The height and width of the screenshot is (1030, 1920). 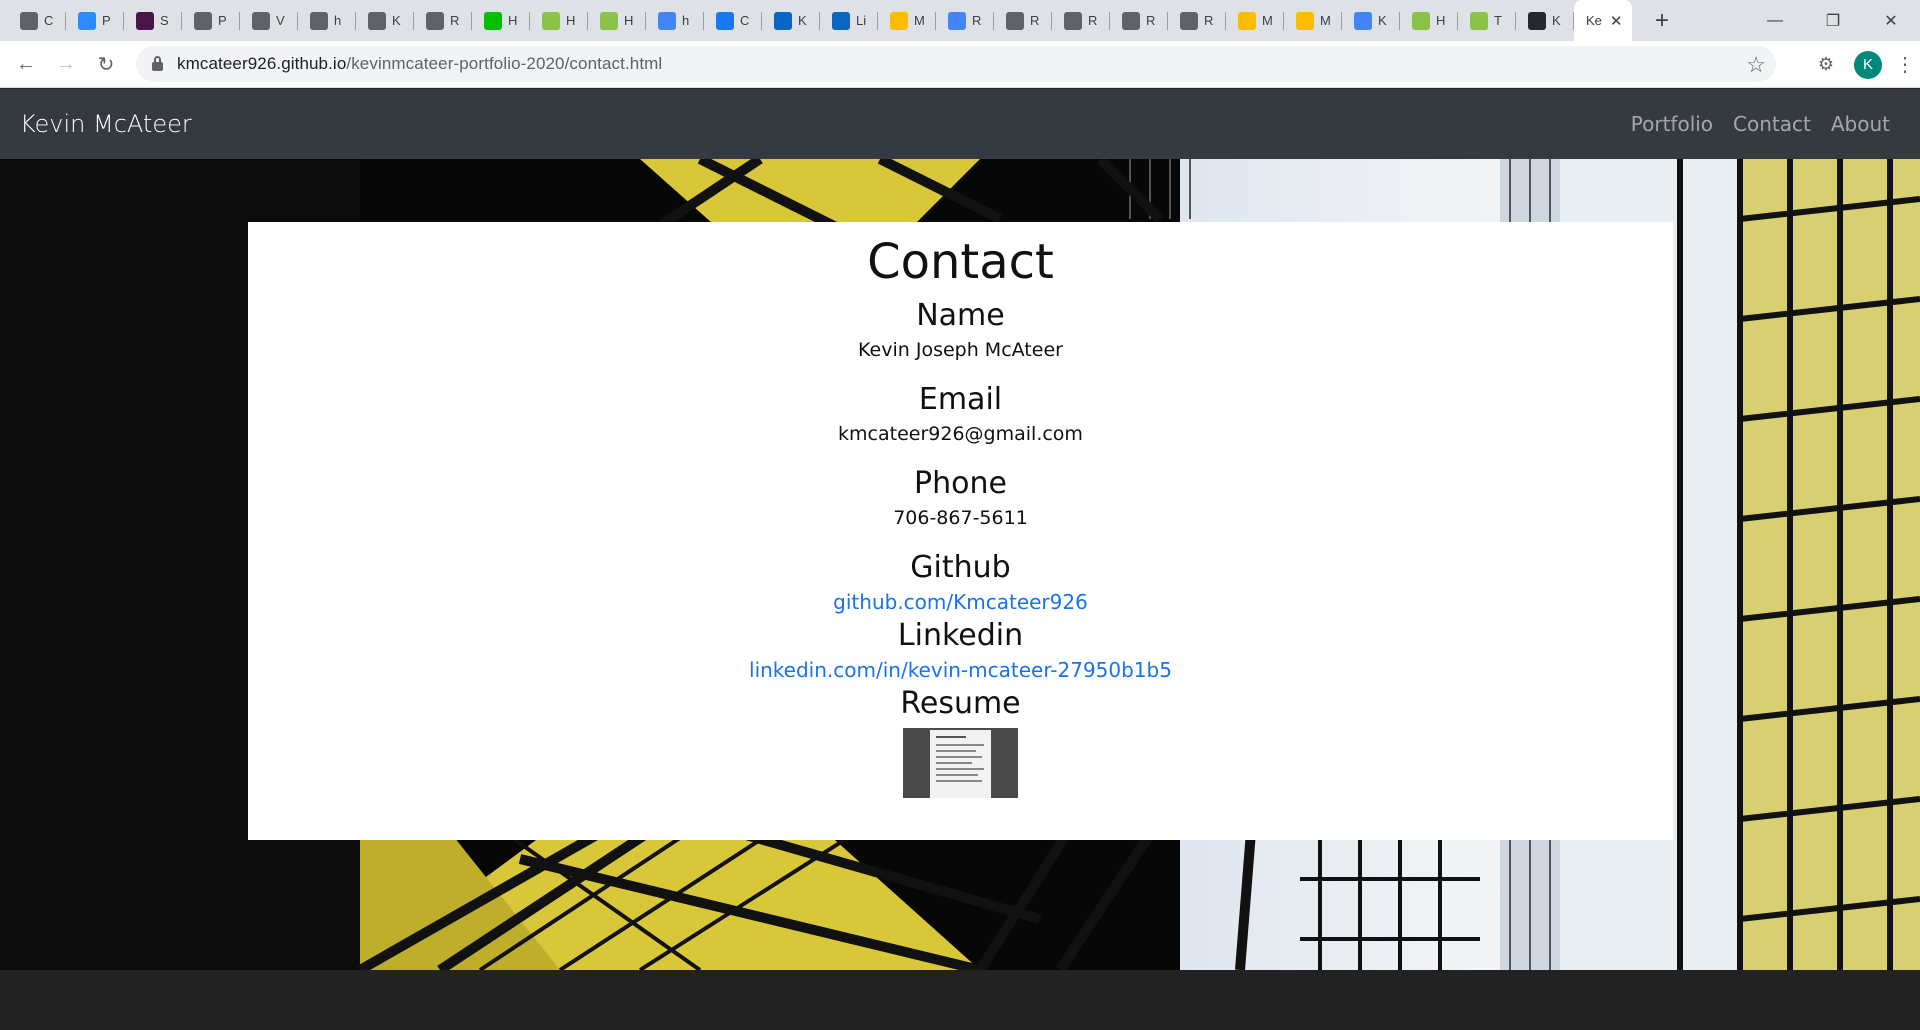 I want to click on extensions-puzzle-icon: ⚙, so click(x=1826, y=64).